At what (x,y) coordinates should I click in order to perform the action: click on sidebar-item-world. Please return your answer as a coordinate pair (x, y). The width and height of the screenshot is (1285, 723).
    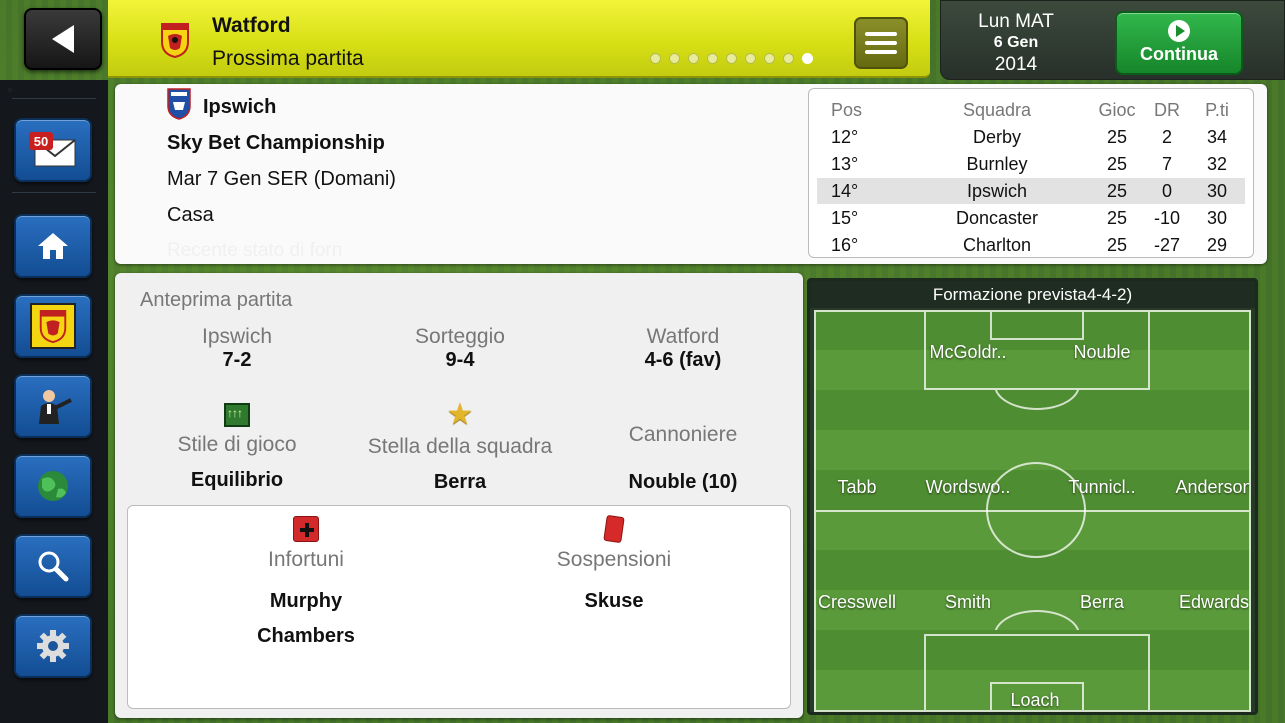
    Looking at the image, I should click on (53, 486).